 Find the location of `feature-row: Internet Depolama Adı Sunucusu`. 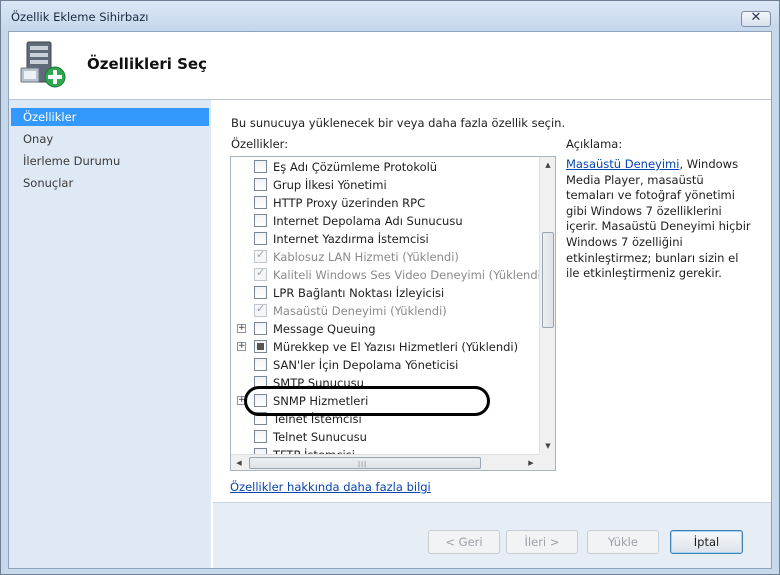

feature-row: Internet Depolama Adı Sunucusu is located at coordinates (385, 221).